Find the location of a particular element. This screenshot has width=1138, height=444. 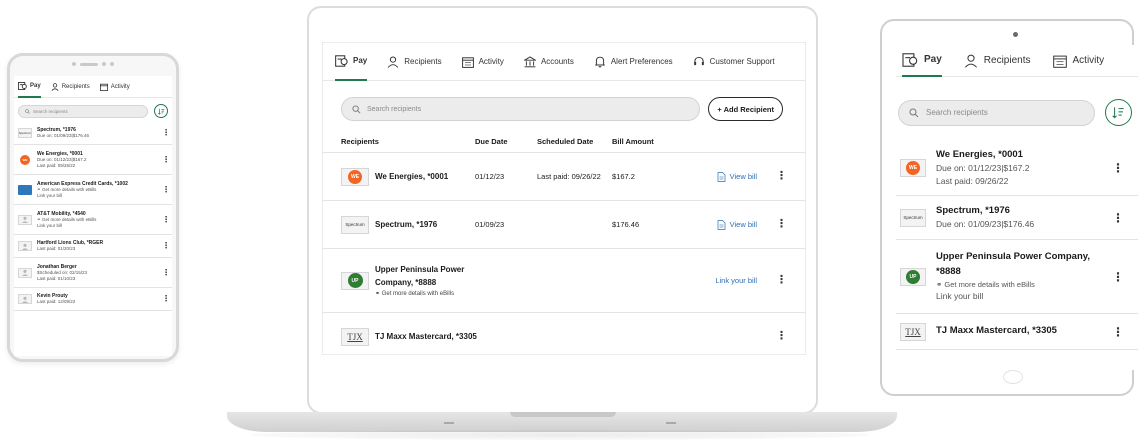

tablet-tab-activity: Activity is located at coordinates (1078, 61).